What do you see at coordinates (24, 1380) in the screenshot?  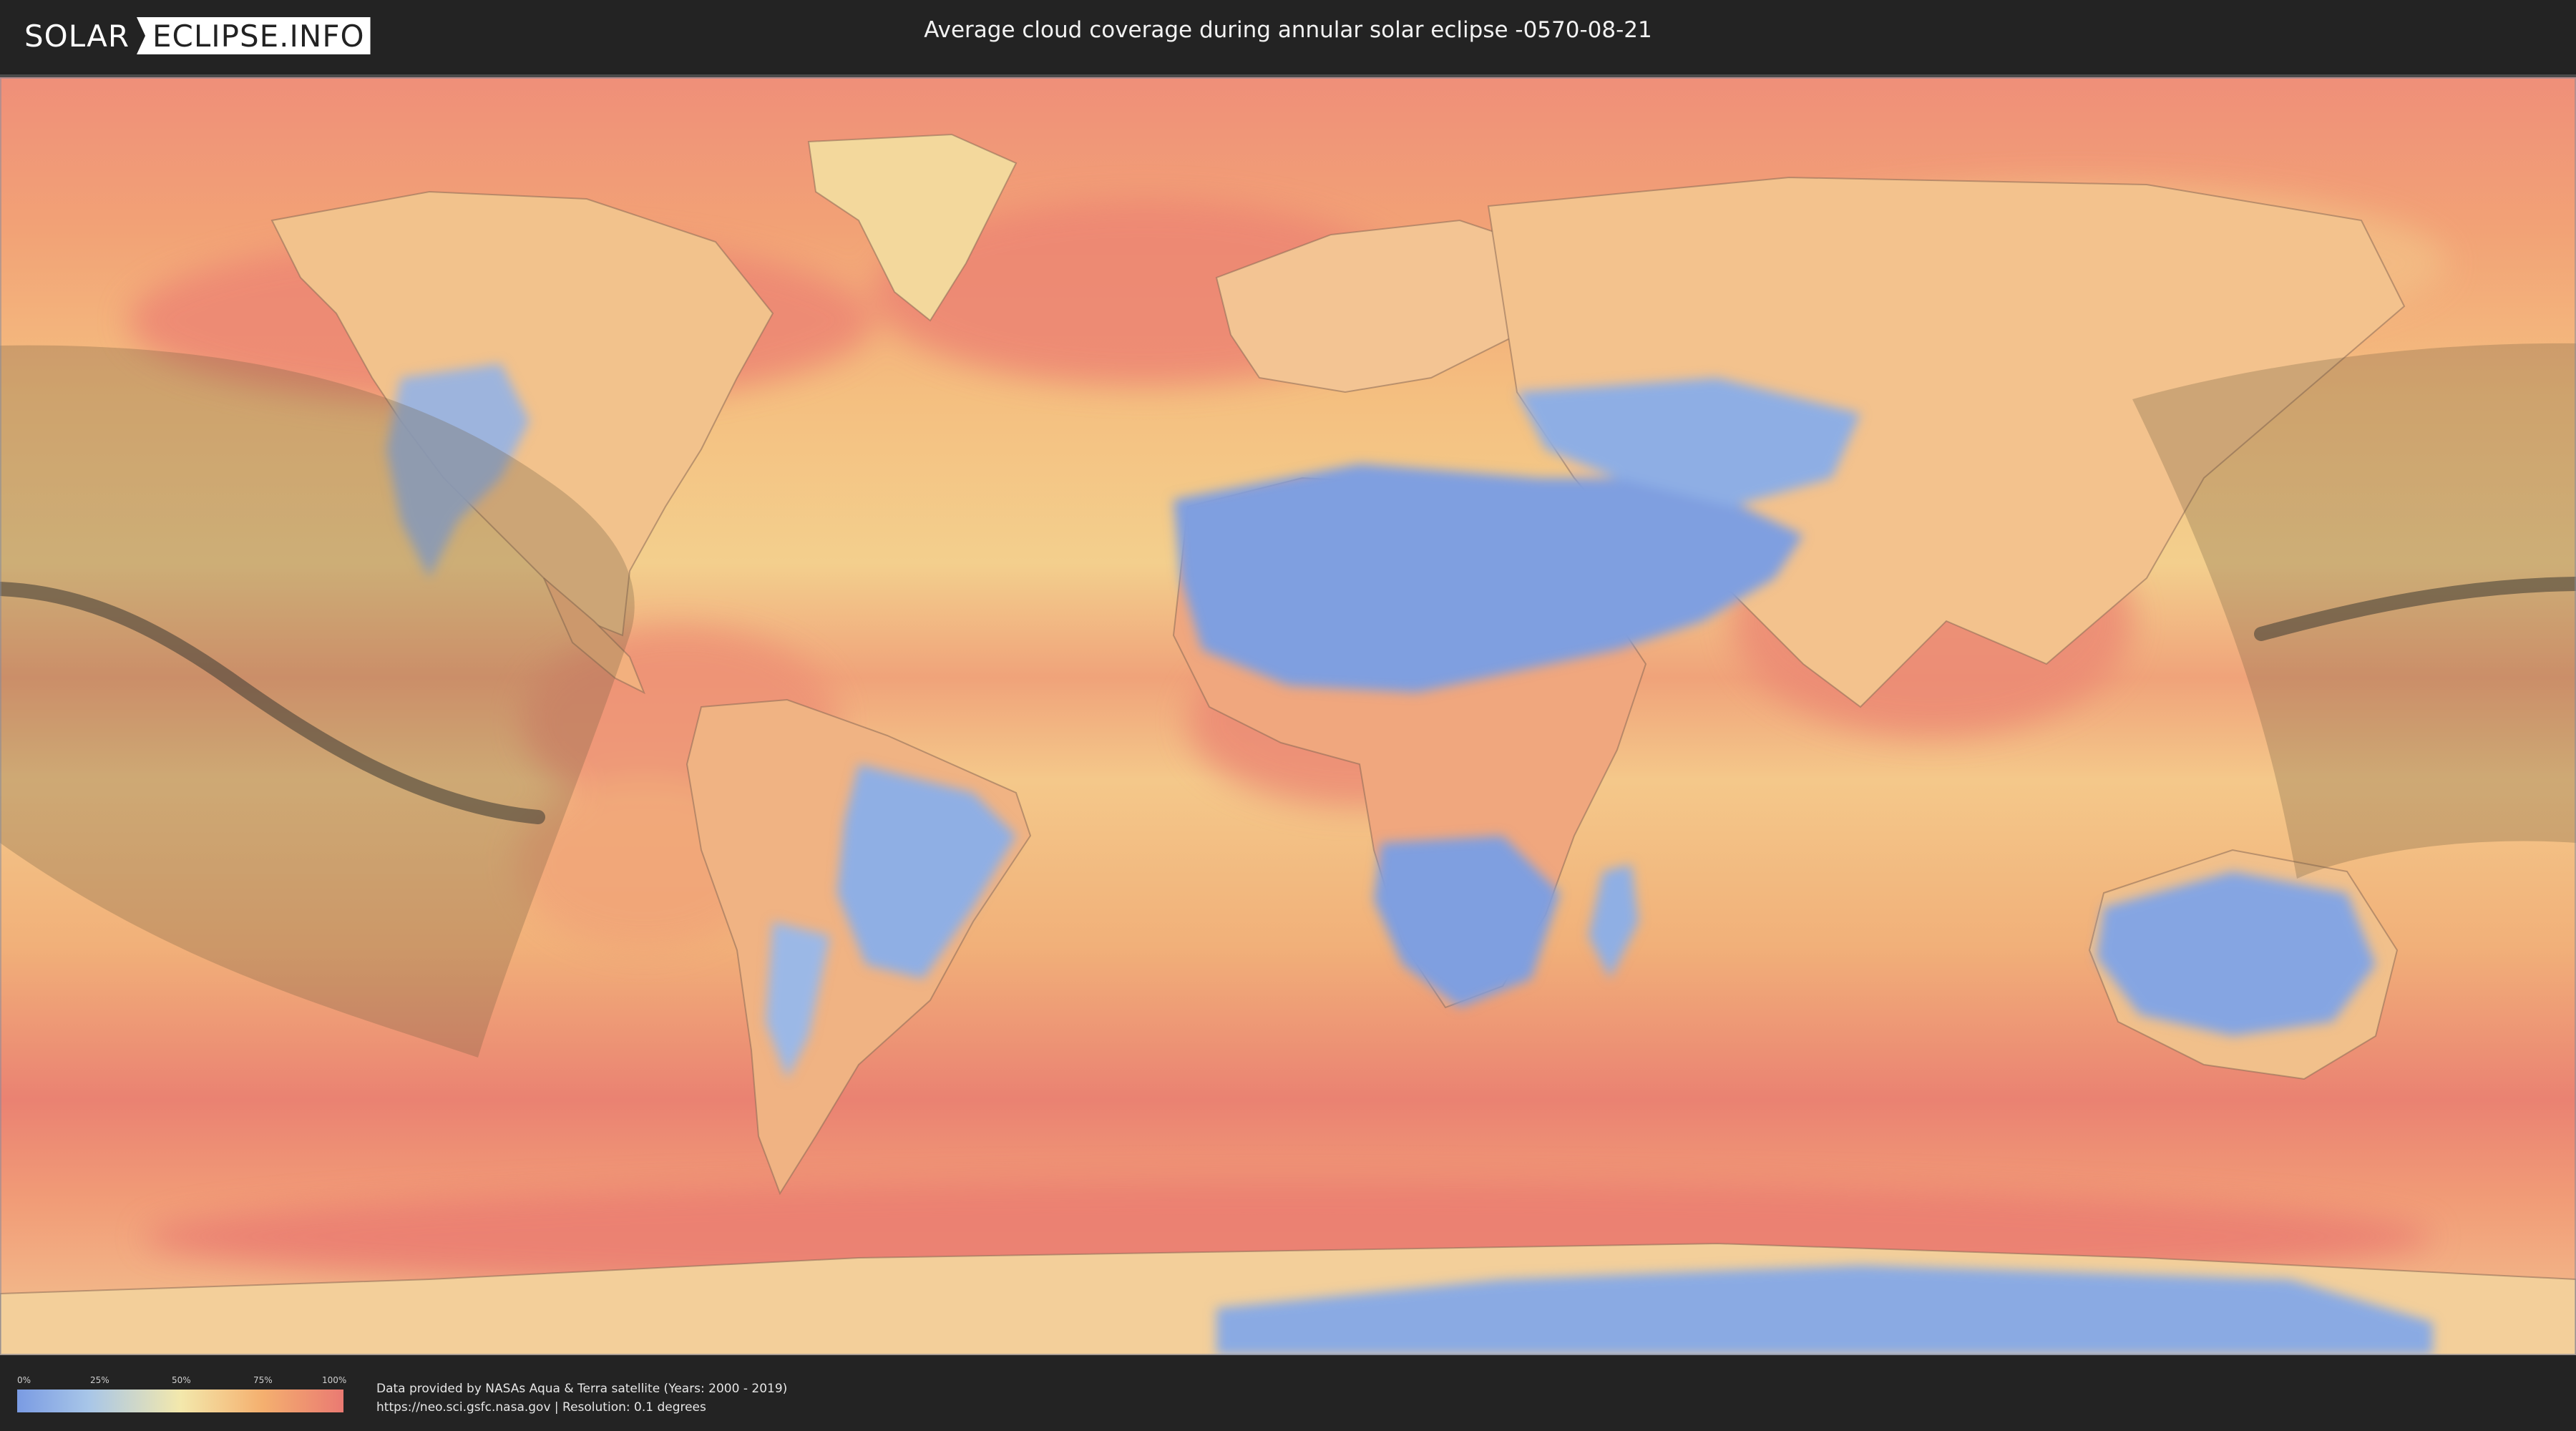 I see `legend-tick-0: 0%` at bounding box center [24, 1380].